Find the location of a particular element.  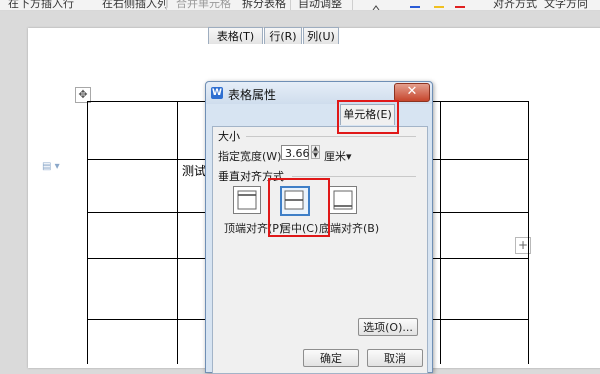

align-middle-icon is located at coordinates (294, 200).